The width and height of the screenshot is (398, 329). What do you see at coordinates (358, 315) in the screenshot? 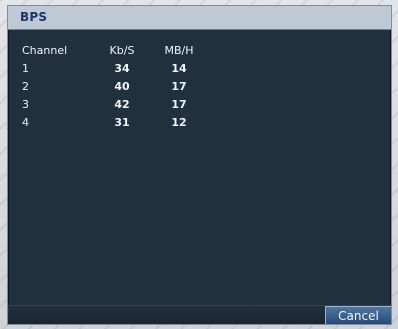
I see `cancel-button: Cancel` at bounding box center [358, 315].